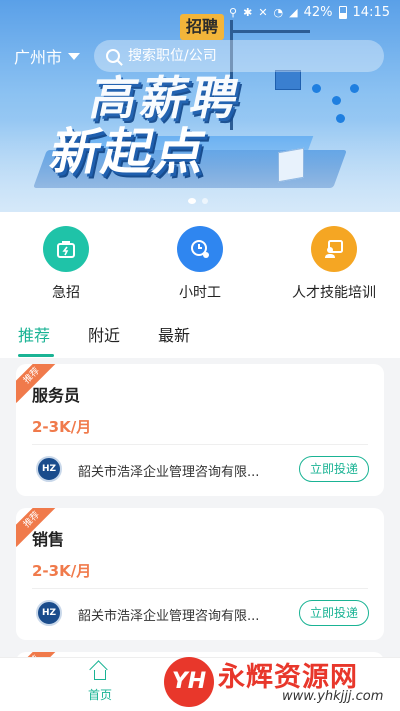 Image resolution: width=400 pixels, height=711 pixels. I want to click on signal-icon: ◢, so click(293, 12).